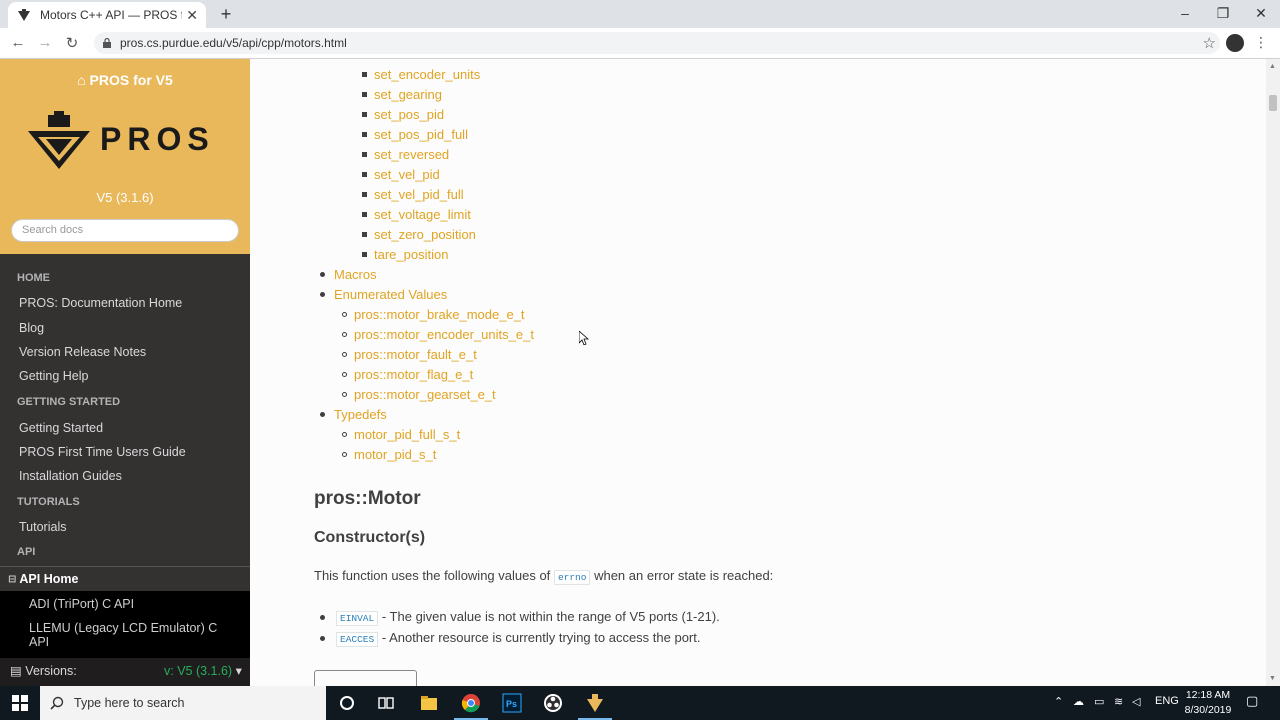  Describe the element at coordinates (429, 703) in the screenshot. I see `file-explorer-icon` at that location.